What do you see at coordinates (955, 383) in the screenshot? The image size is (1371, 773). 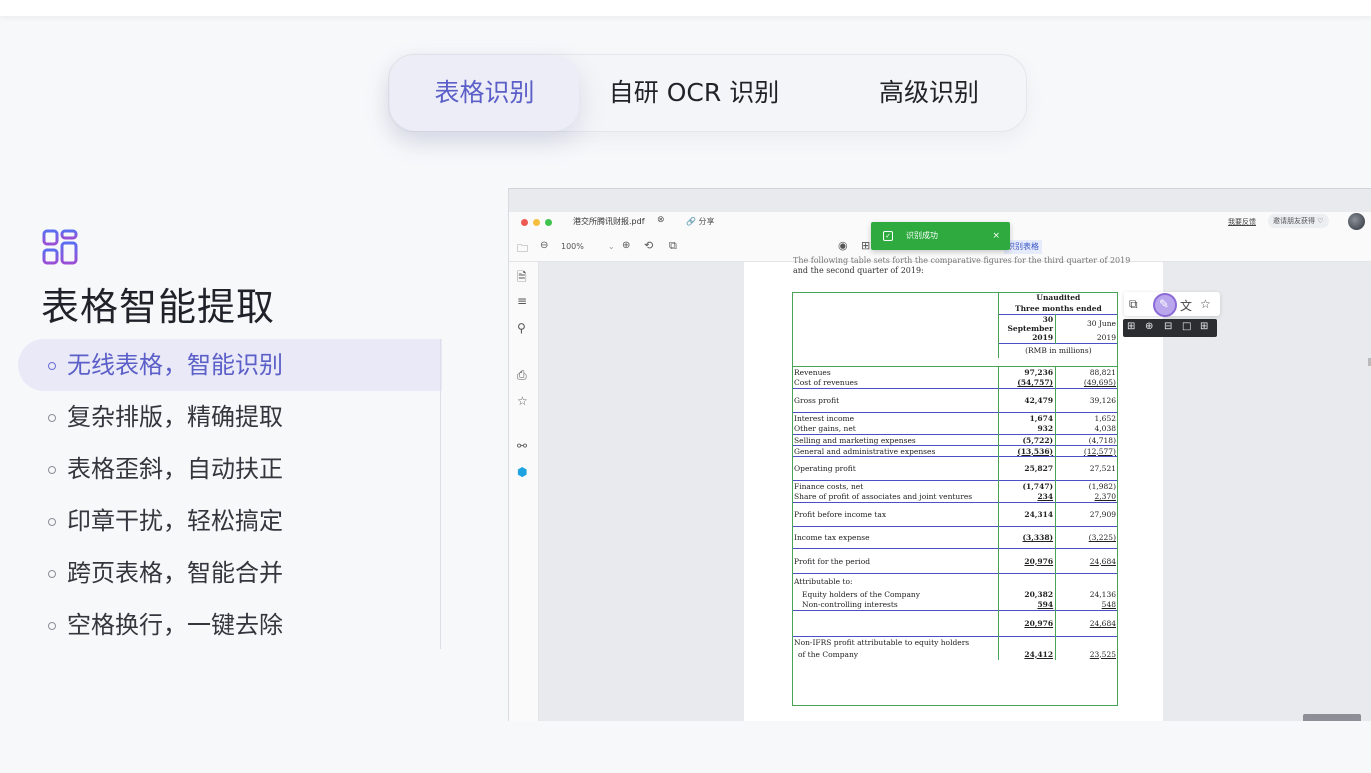 I see `table-row: Cost of revenues (54,757) (49,695)` at bounding box center [955, 383].